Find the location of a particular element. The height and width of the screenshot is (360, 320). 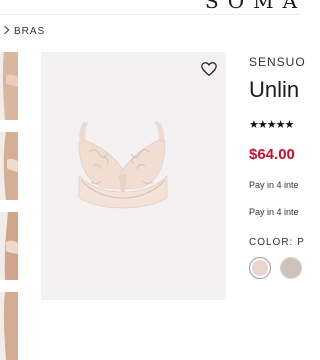

installment-line-2: Pay in 4 inte is located at coordinates (274, 212).